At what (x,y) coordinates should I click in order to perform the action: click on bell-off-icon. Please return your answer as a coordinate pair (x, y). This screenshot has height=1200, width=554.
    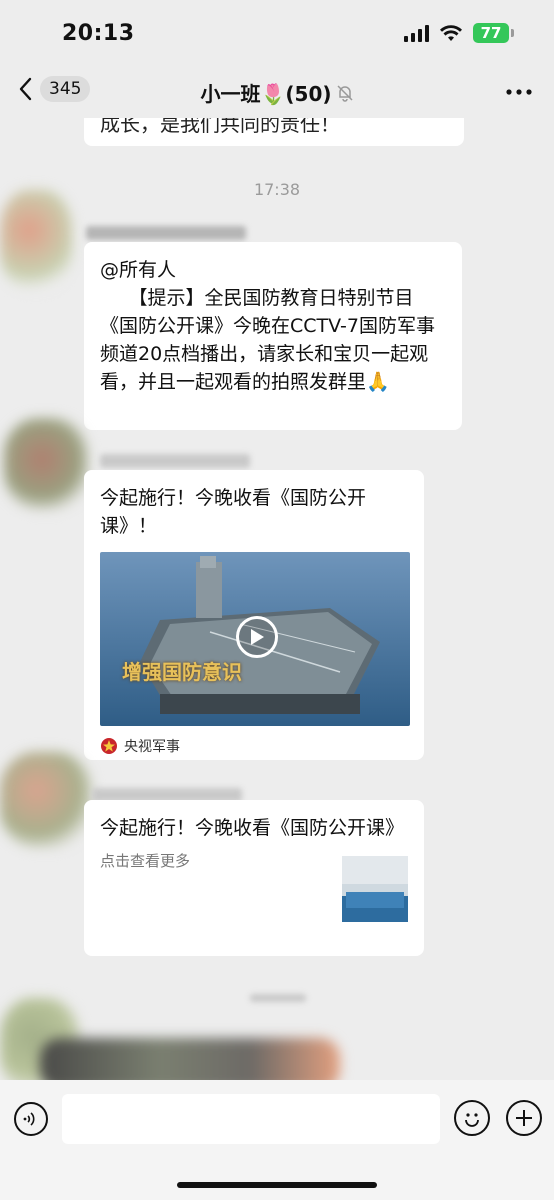
    Looking at the image, I should click on (344, 93).